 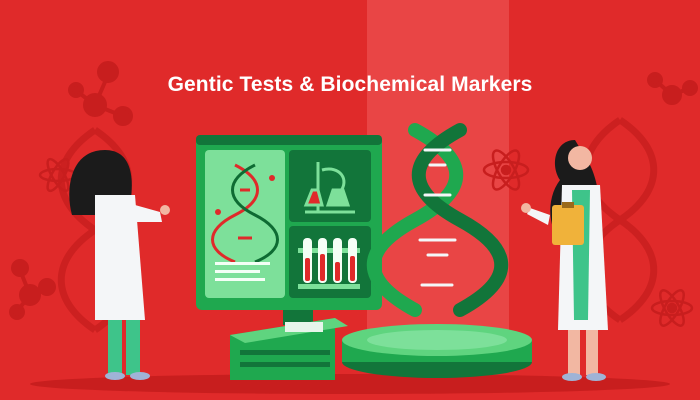 I want to click on atom-icon, so click(x=672, y=308).